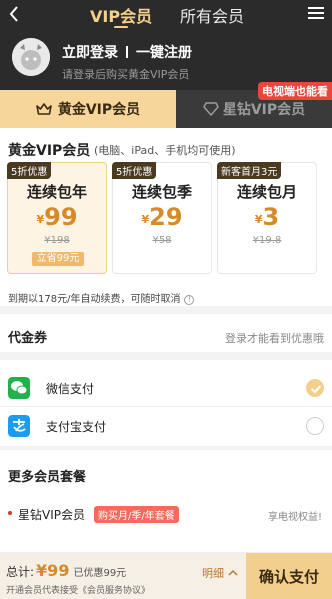 Image resolution: width=332 pixels, height=599 pixels. I want to click on plan-card-monthly: 新客首月3元 连续包月 ¥3 ¥19.8, so click(267, 218).